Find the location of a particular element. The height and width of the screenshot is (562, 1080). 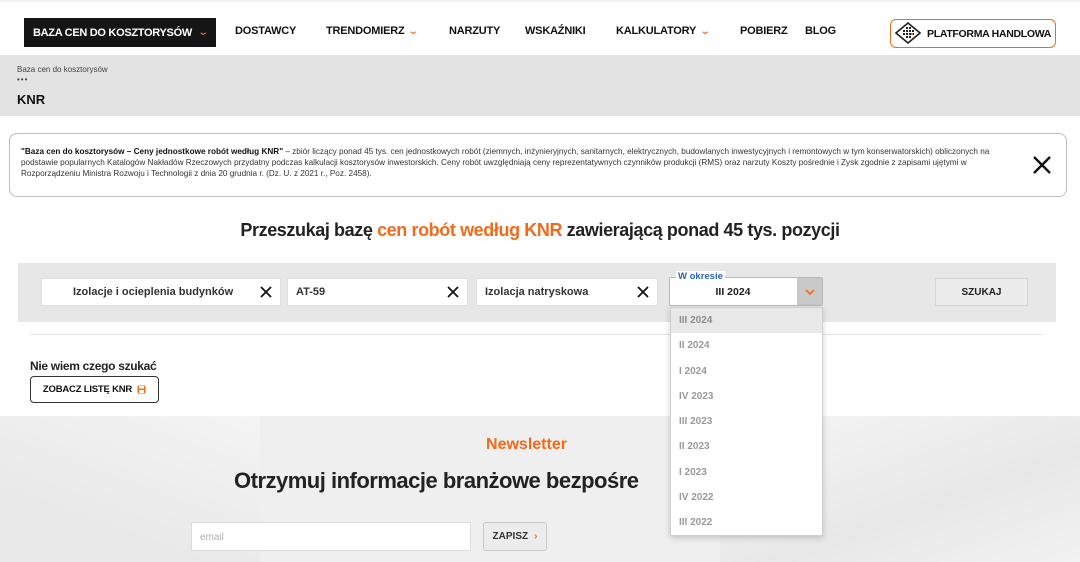

period-select: W okresie III 2024 is located at coordinates (746, 288).